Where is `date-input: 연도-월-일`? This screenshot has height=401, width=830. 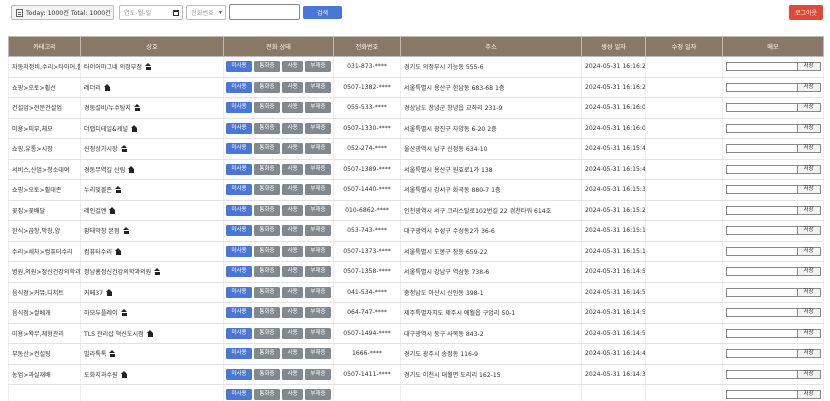
date-input: 연도-월-일 is located at coordinates (151, 12).